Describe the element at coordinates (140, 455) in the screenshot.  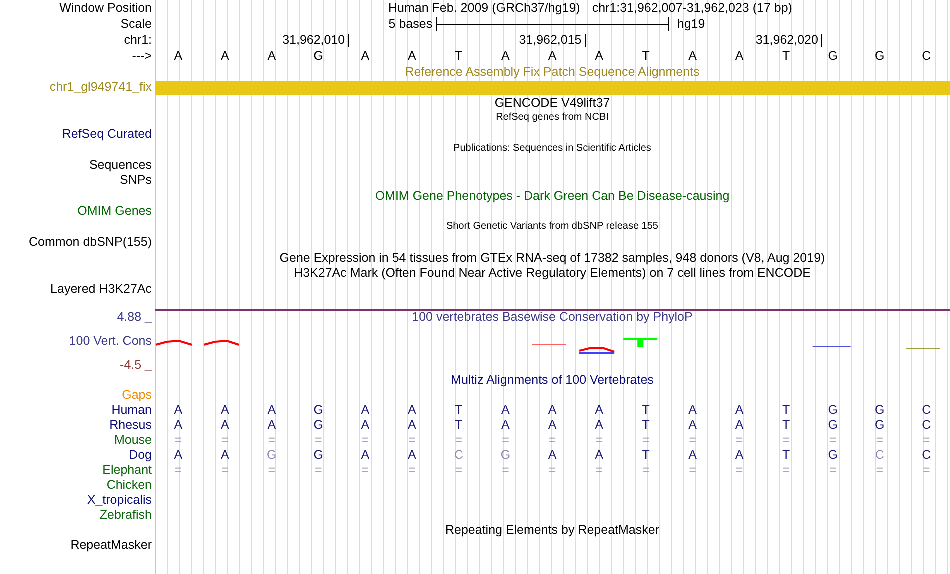
I see `species-label: Dog` at that location.